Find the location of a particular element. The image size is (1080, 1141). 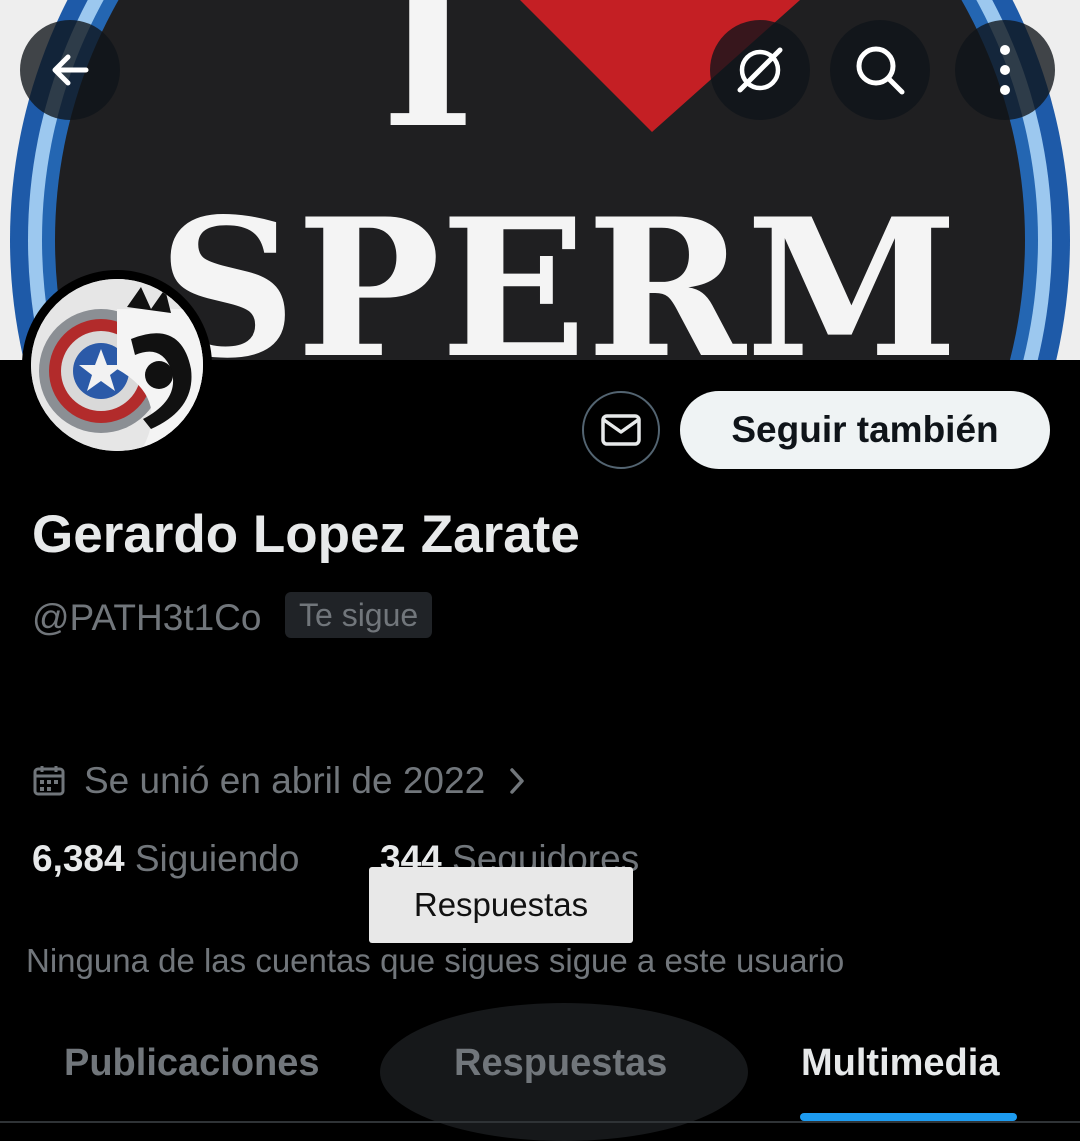

search-button is located at coordinates (880, 70).